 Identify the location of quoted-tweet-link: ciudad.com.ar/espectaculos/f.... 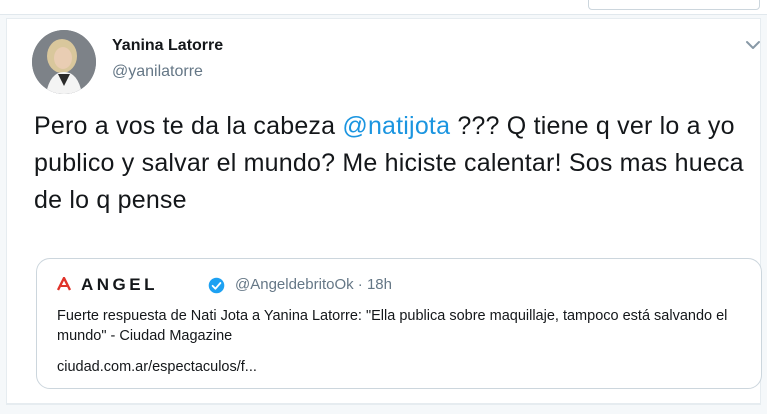
(157, 367).